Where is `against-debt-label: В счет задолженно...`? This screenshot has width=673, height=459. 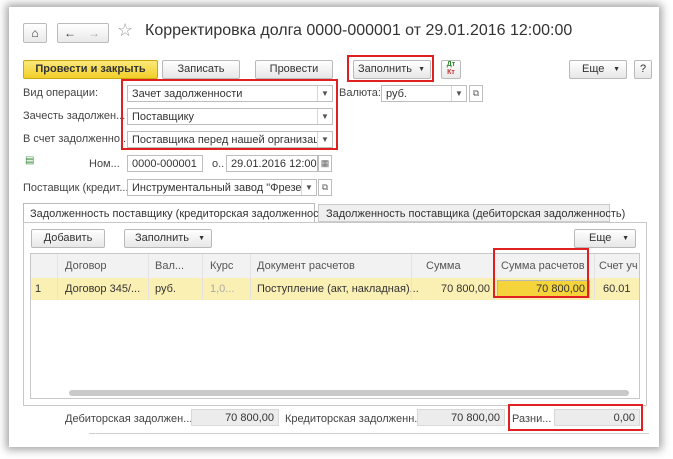 against-debt-label: В счет задолженно... is located at coordinates (76, 139).